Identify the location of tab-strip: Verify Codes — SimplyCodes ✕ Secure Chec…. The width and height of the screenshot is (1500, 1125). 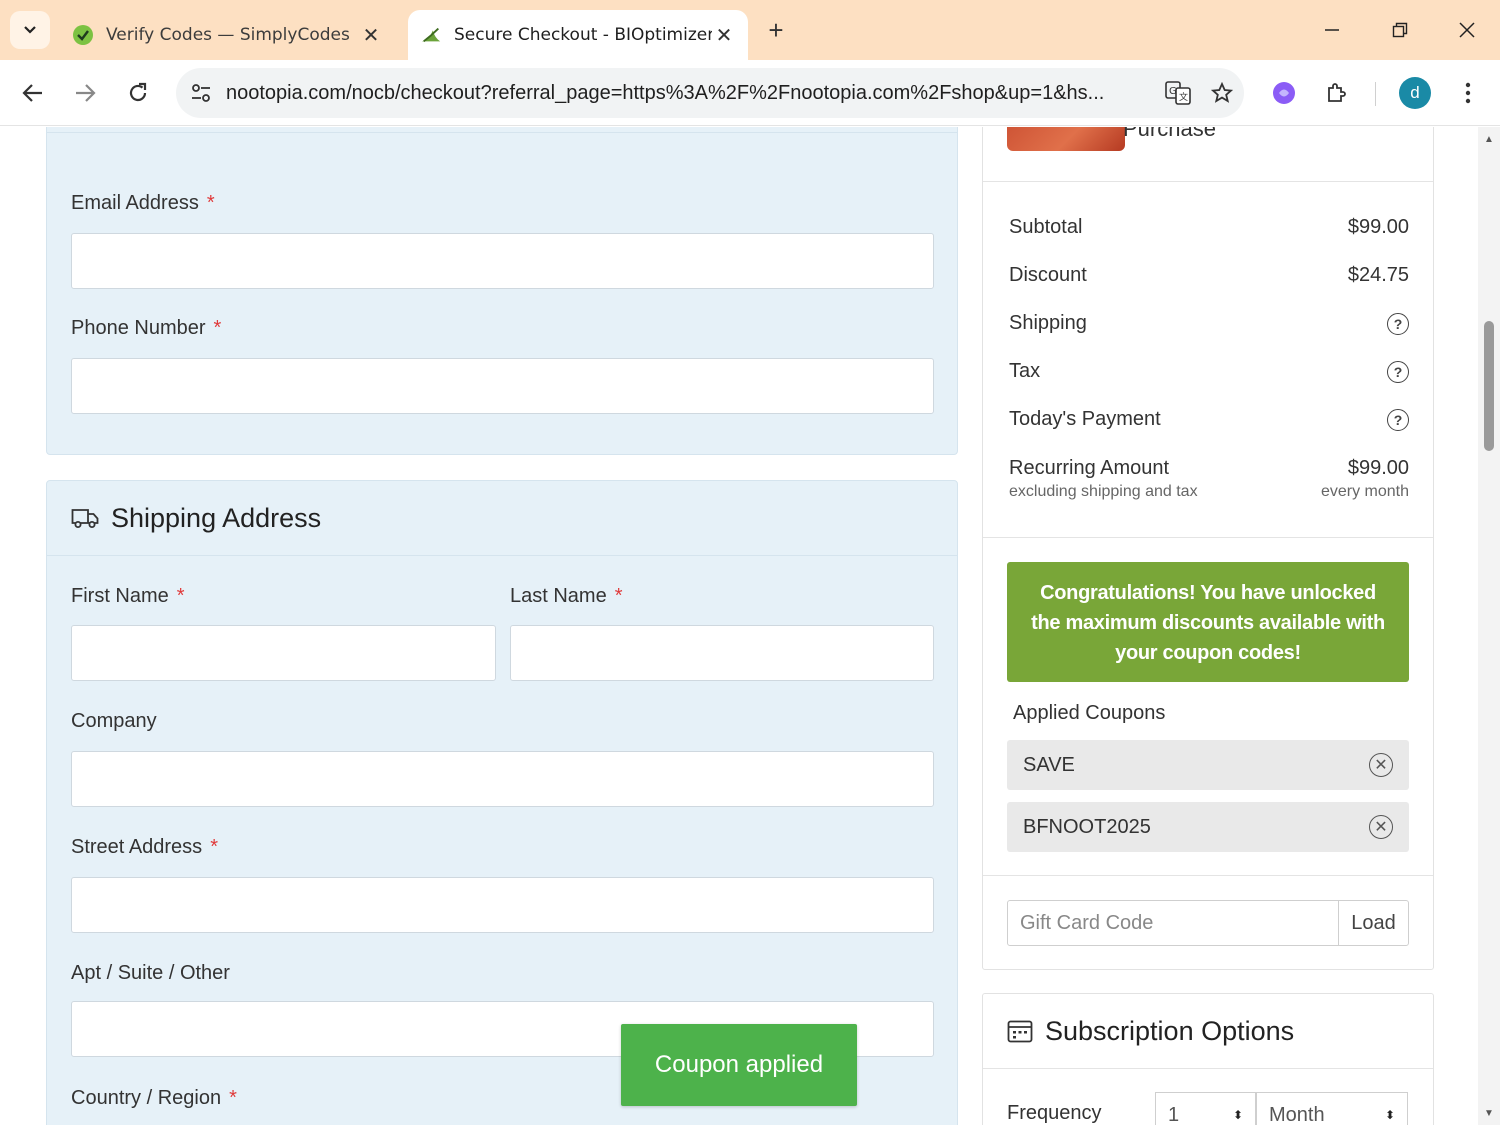
(750, 30).